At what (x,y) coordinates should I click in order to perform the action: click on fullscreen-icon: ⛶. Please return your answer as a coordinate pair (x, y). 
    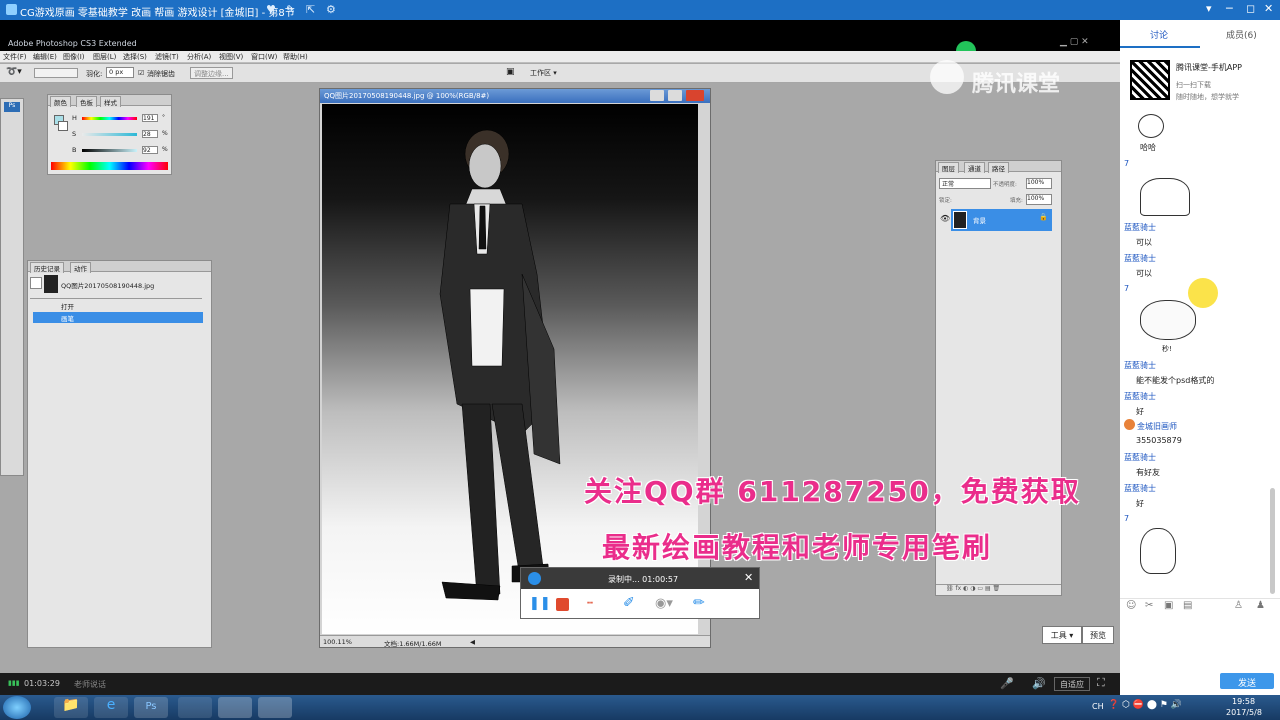
    Looking at the image, I should click on (1101, 683).